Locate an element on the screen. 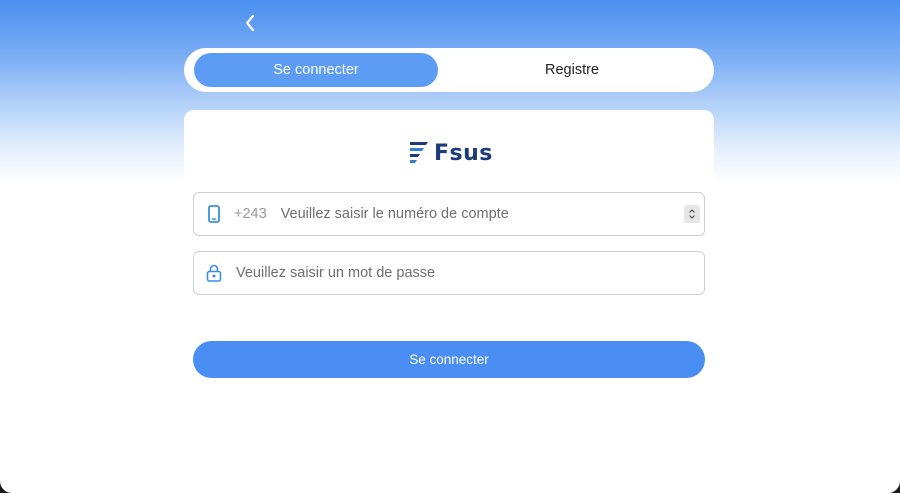 The height and width of the screenshot is (493, 900). number-stepper is located at coordinates (692, 214).